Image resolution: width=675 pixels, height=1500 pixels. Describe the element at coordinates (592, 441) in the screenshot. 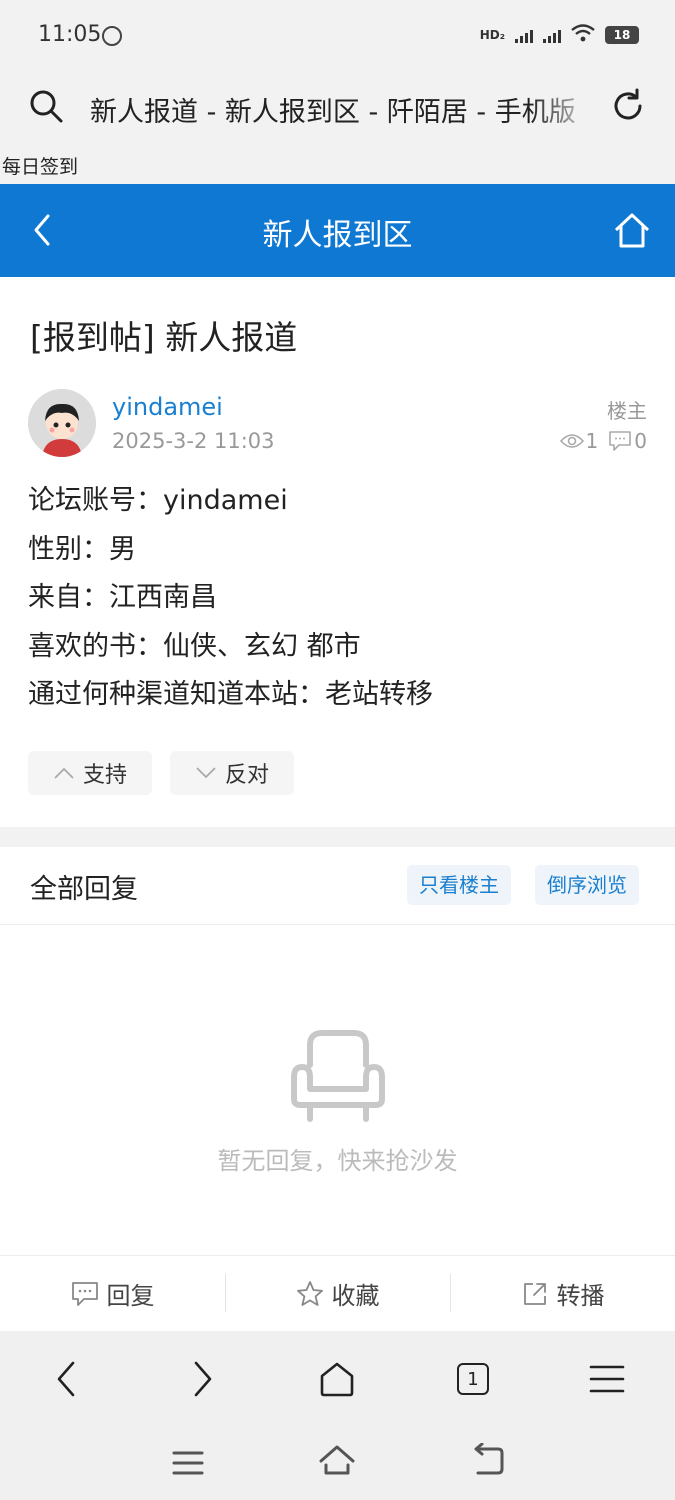

I see `views-count: 1` at that location.